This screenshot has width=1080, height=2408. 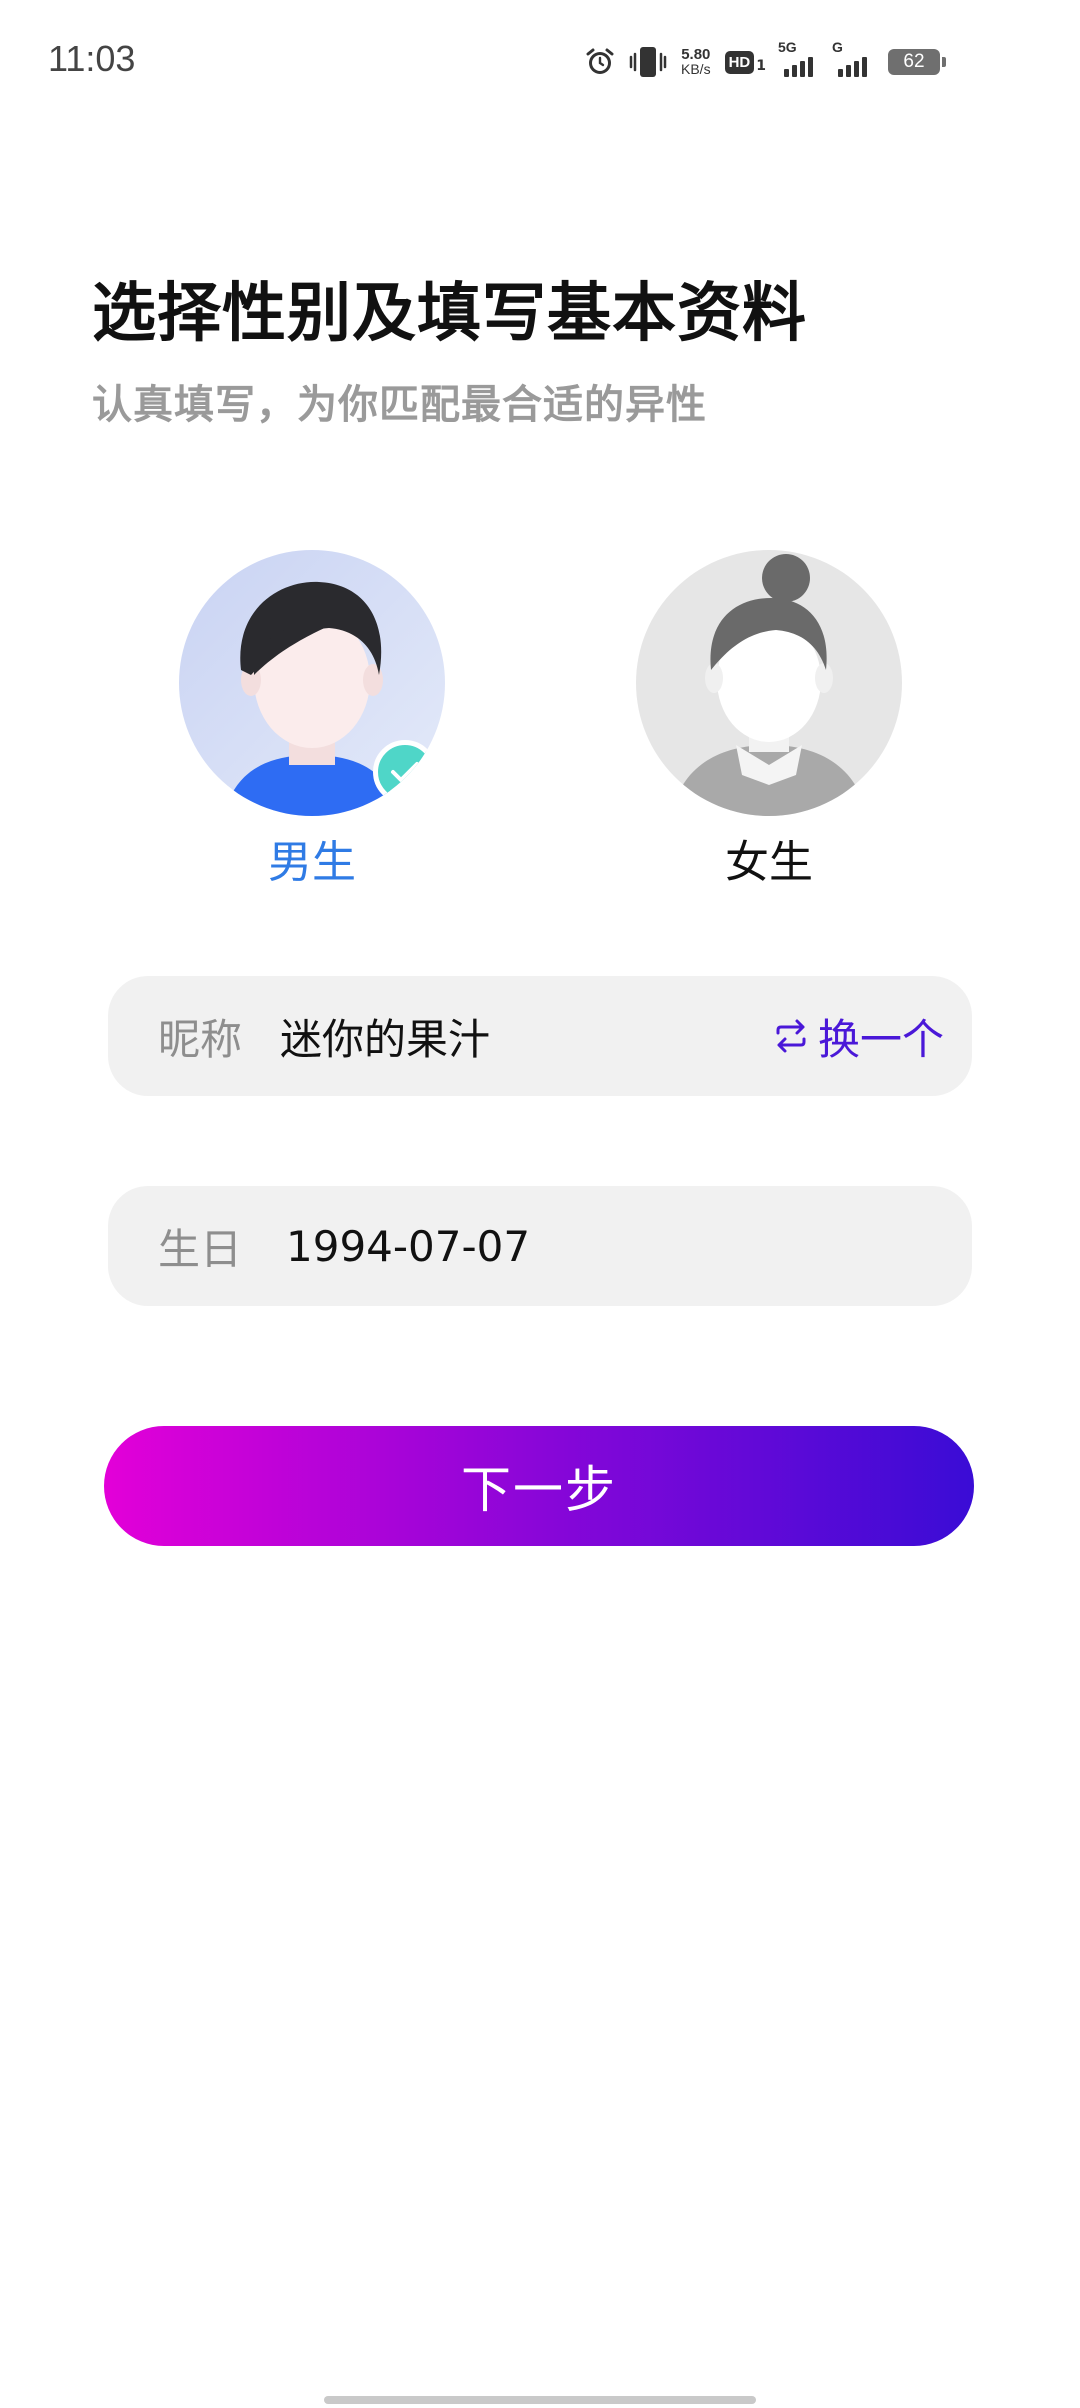 I want to click on gender-label-female: 女生, so click(x=769, y=862).